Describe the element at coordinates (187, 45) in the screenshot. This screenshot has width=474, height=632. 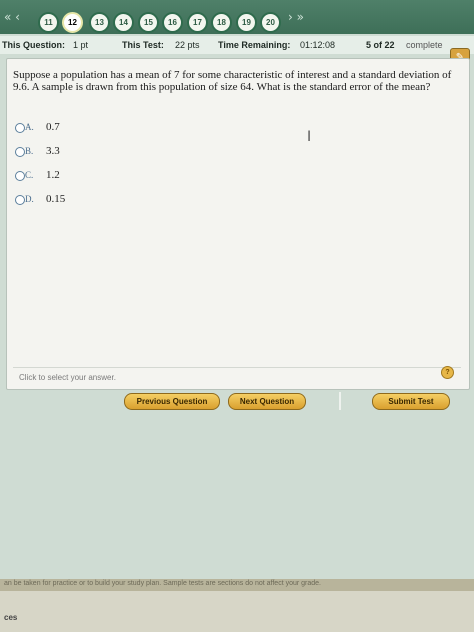
I see `this-test-value: 22 pts` at that location.